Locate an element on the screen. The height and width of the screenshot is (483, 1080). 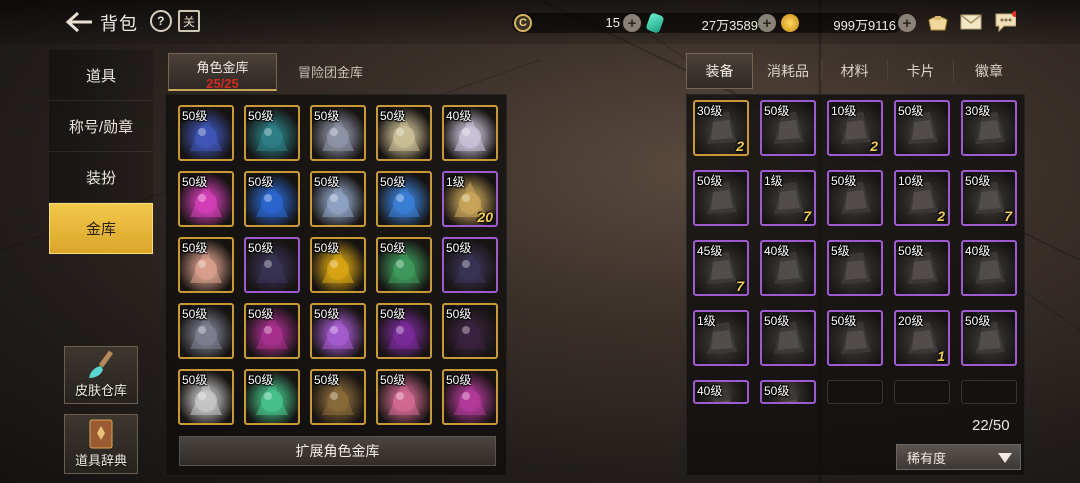
gold-coin-icon is located at coordinates (790, 23).